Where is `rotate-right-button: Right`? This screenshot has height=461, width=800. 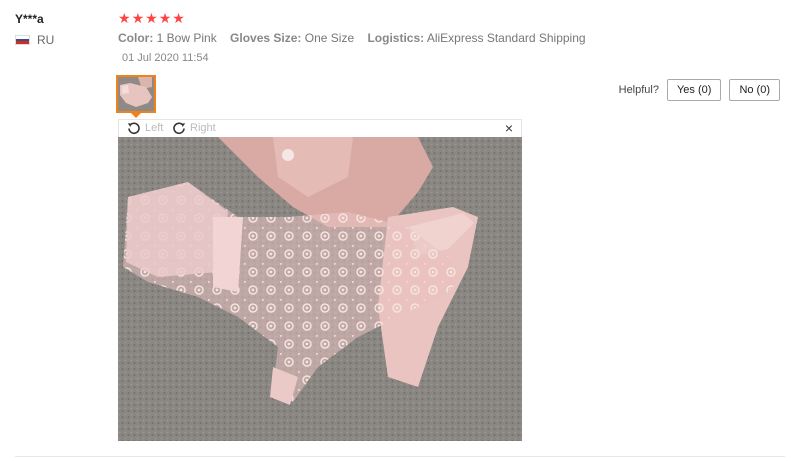
rotate-right-button: Right is located at coordinates (194, 128).